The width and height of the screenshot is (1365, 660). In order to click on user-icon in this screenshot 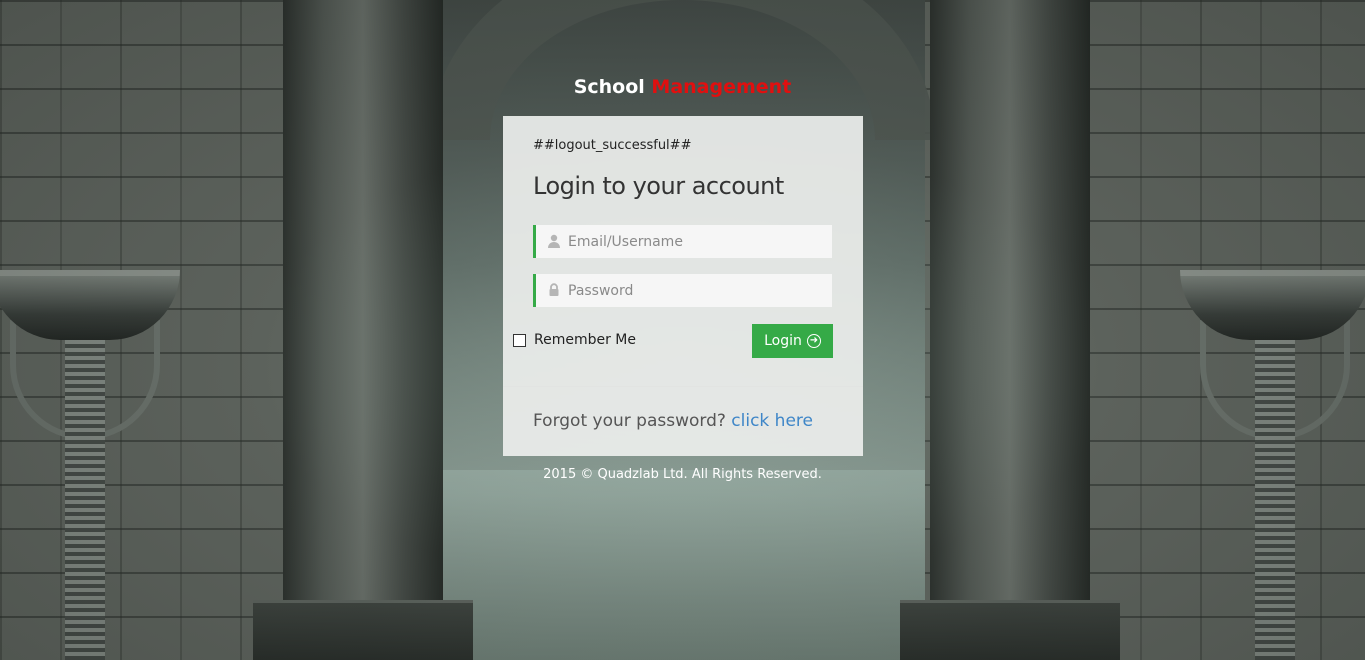, I will do `click(554, 241)`.